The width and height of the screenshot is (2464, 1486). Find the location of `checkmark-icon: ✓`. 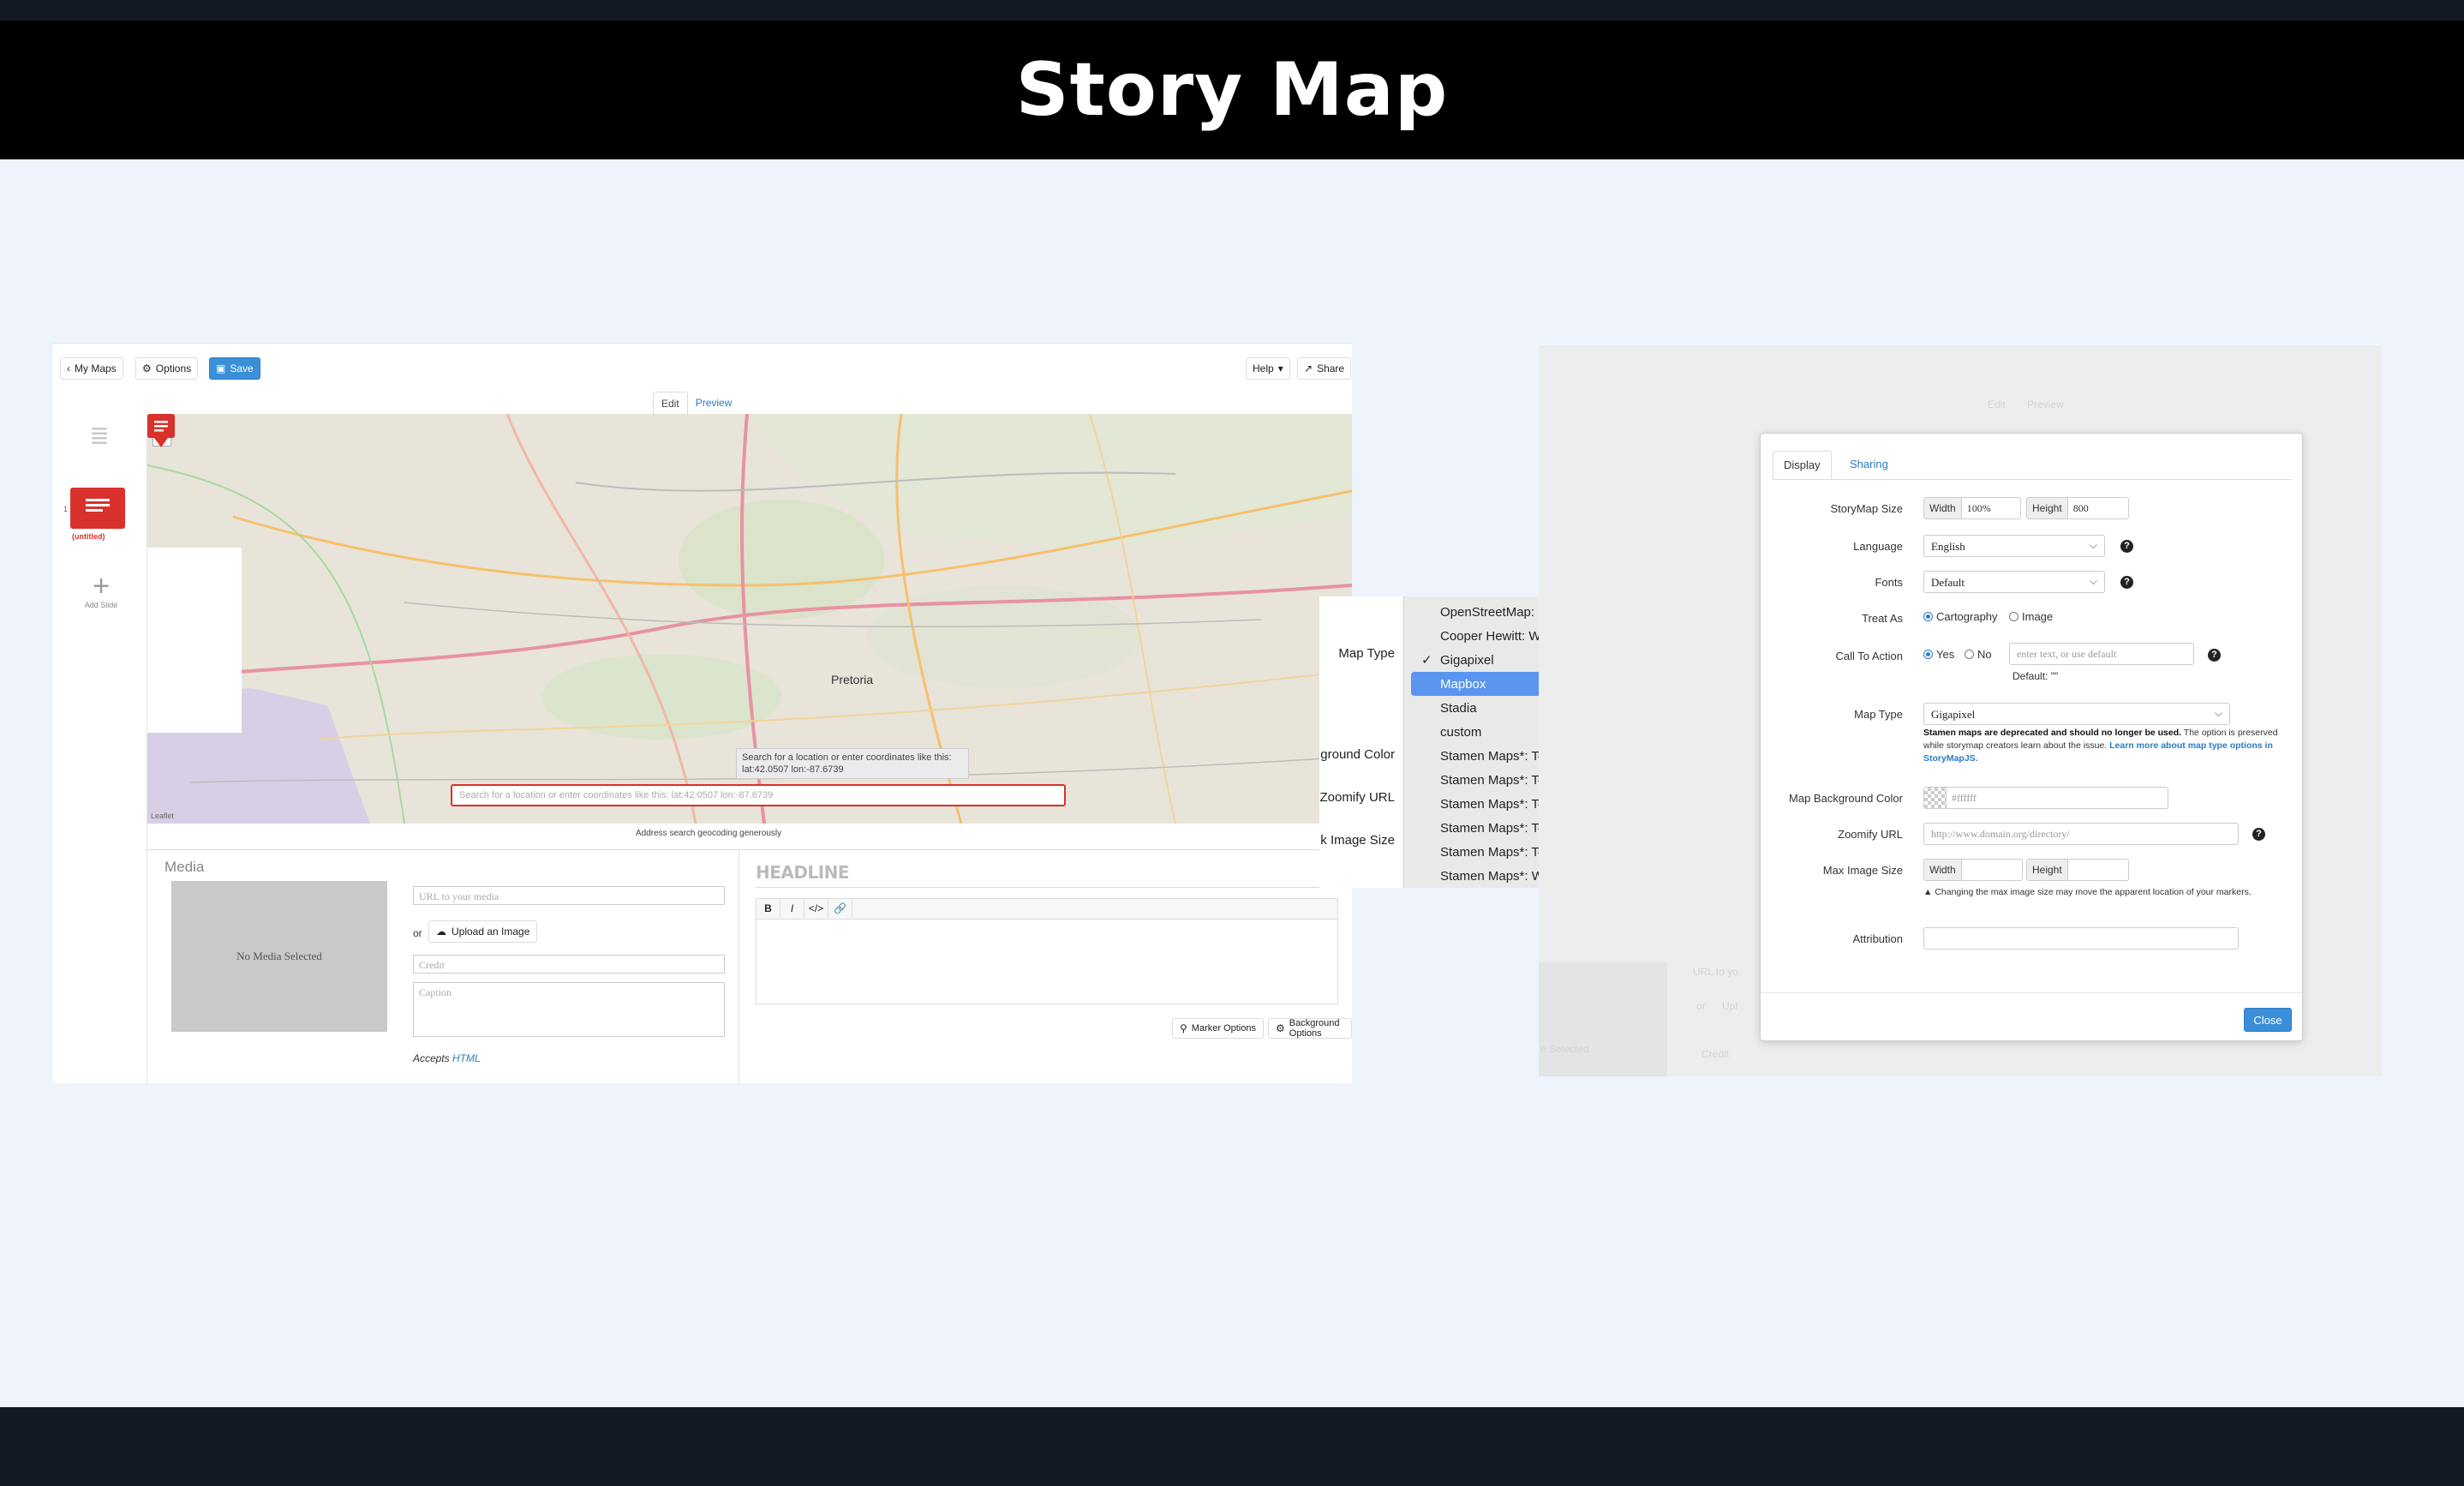

checkmark-icon: ✓ is located at coordinates (1426, 660).